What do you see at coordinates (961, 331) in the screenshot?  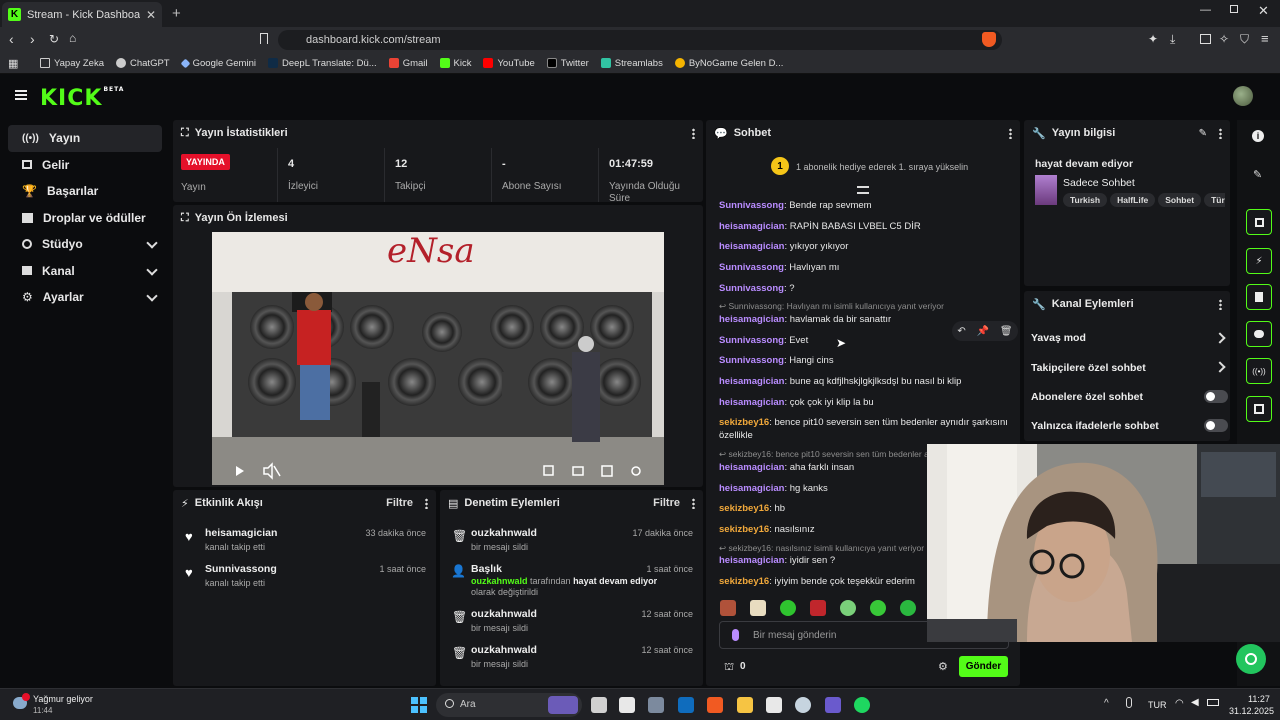 I see `reply-icon: ↶` at bounding box center [961, 331].